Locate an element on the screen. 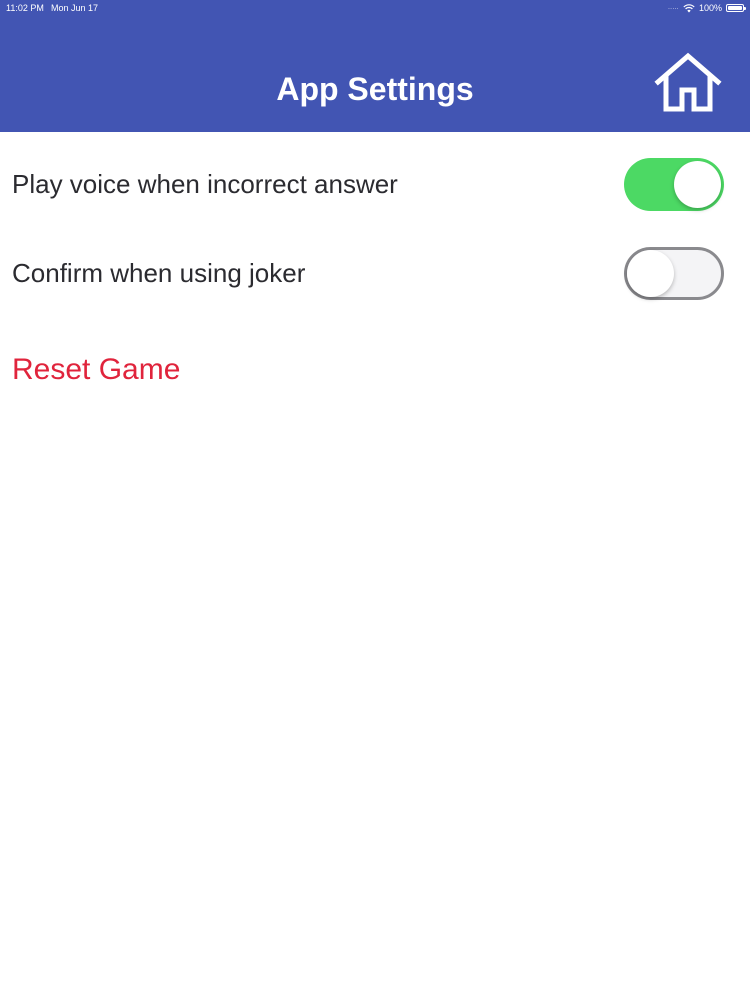 This screenshot has width=750, height=1000. status-bar: 11:02 PM Mon Jun 17 ..... 100% is located at coordinates (375, 8).